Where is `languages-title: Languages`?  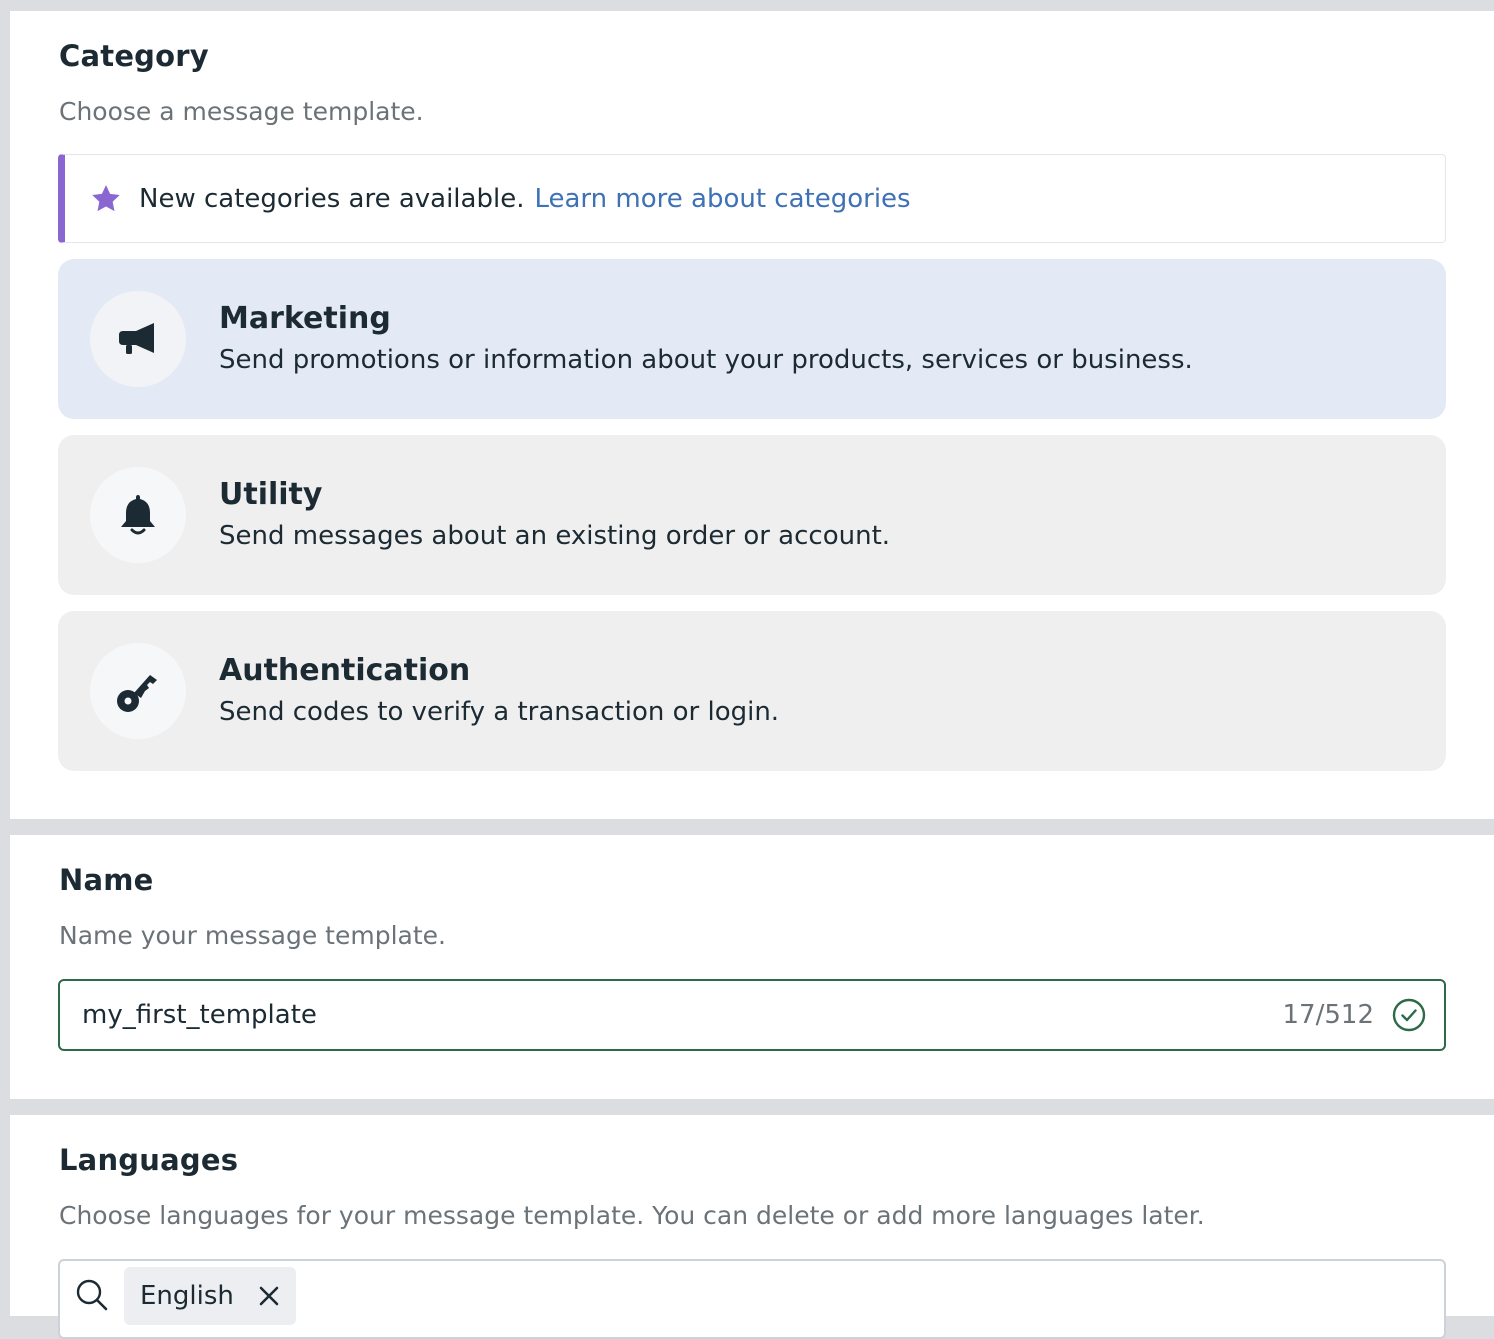
languages-title: Languages is located at coordinates (149, 1160).